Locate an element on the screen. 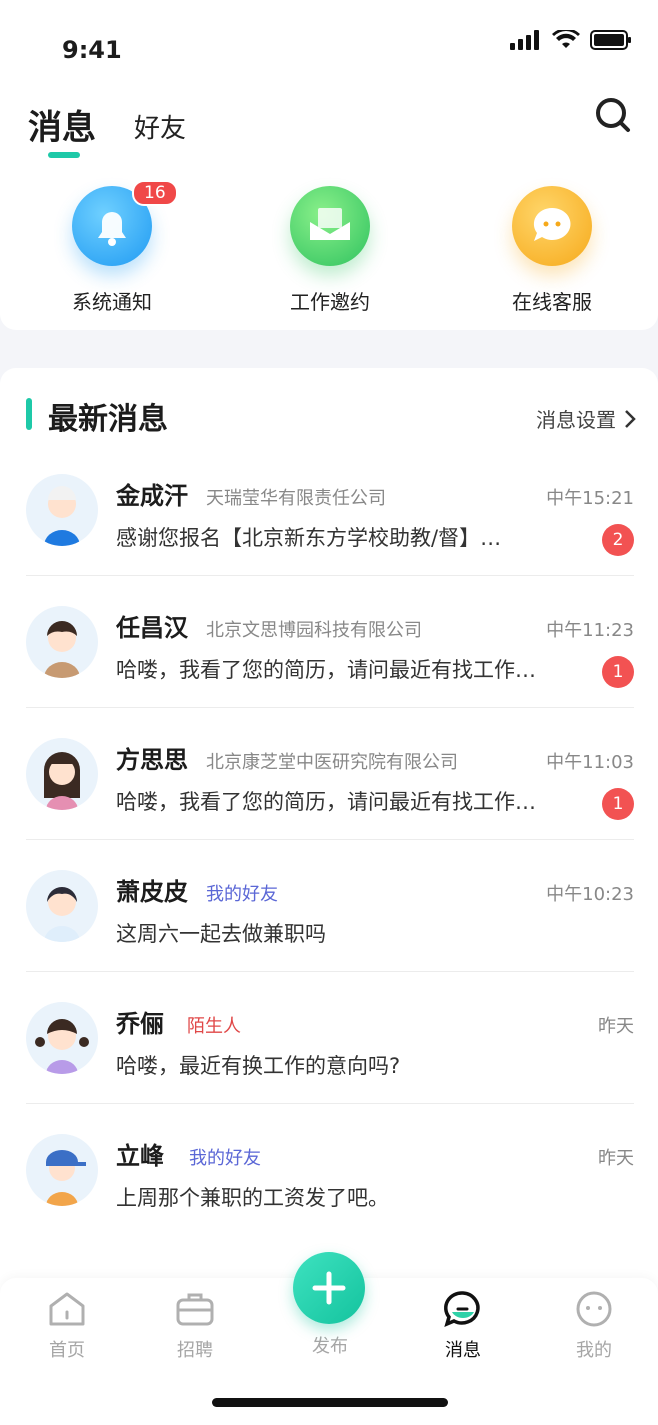 Image resolution: width=658 pixels, height=1425 pixels. chevron-right-icon is located at coordinates (630, 418).